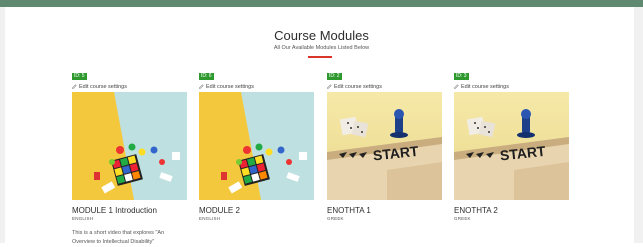 This screenshot has height=247, width=643. Describe the element at coordinates (321, 3) in the screenshot. I see `top-bar` at that location.